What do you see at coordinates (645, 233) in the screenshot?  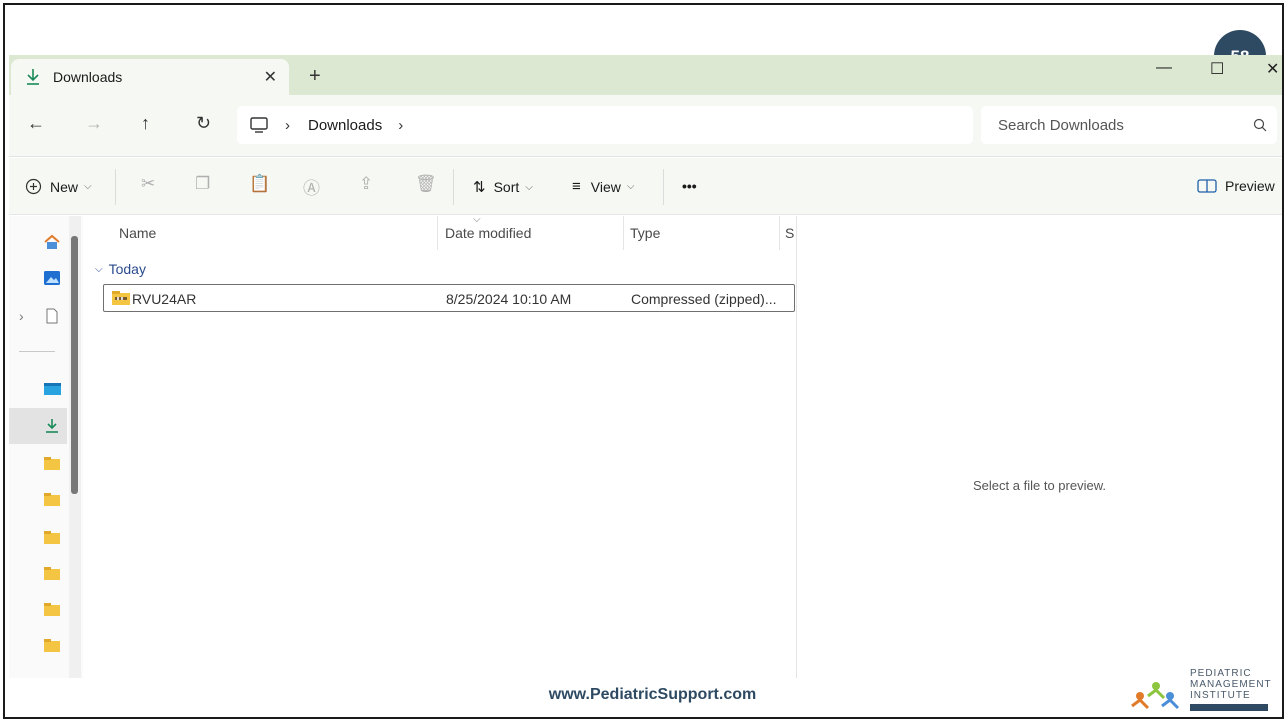 I see `column-header-type: Type` at bounding box center [645, 233].